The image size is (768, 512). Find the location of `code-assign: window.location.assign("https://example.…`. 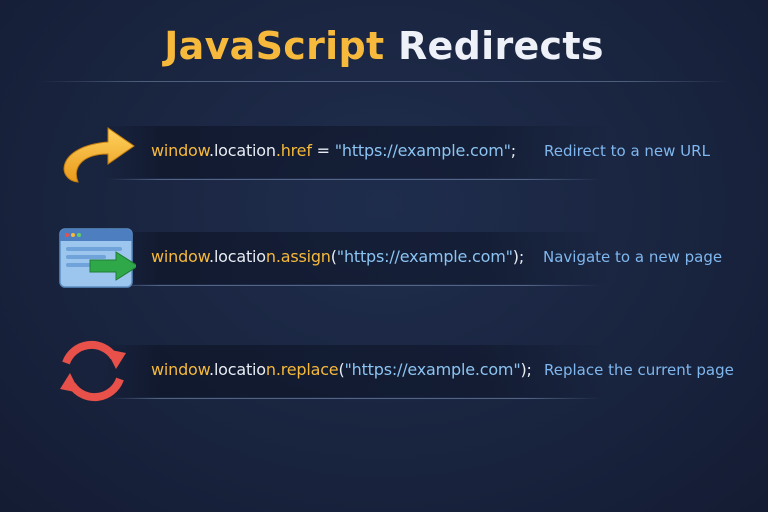

code-assign: window.location.assign("https://example.… is located at coordinates (337, 256).